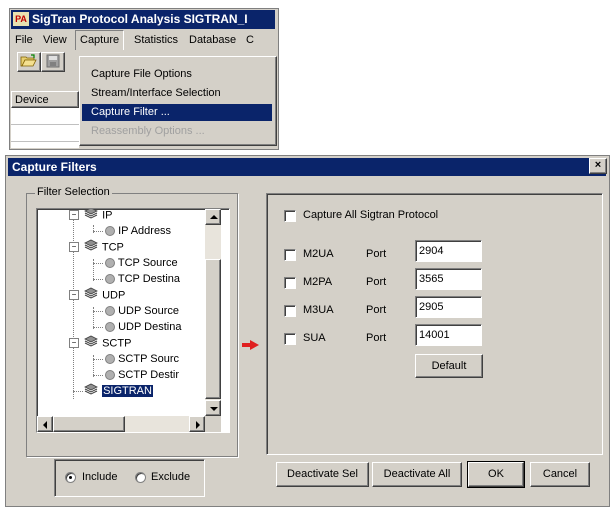  Describe the element at coordinates (322, 474) in the screenshot. I see `deactivate-selected-button: Deactivate Sel` at that location.